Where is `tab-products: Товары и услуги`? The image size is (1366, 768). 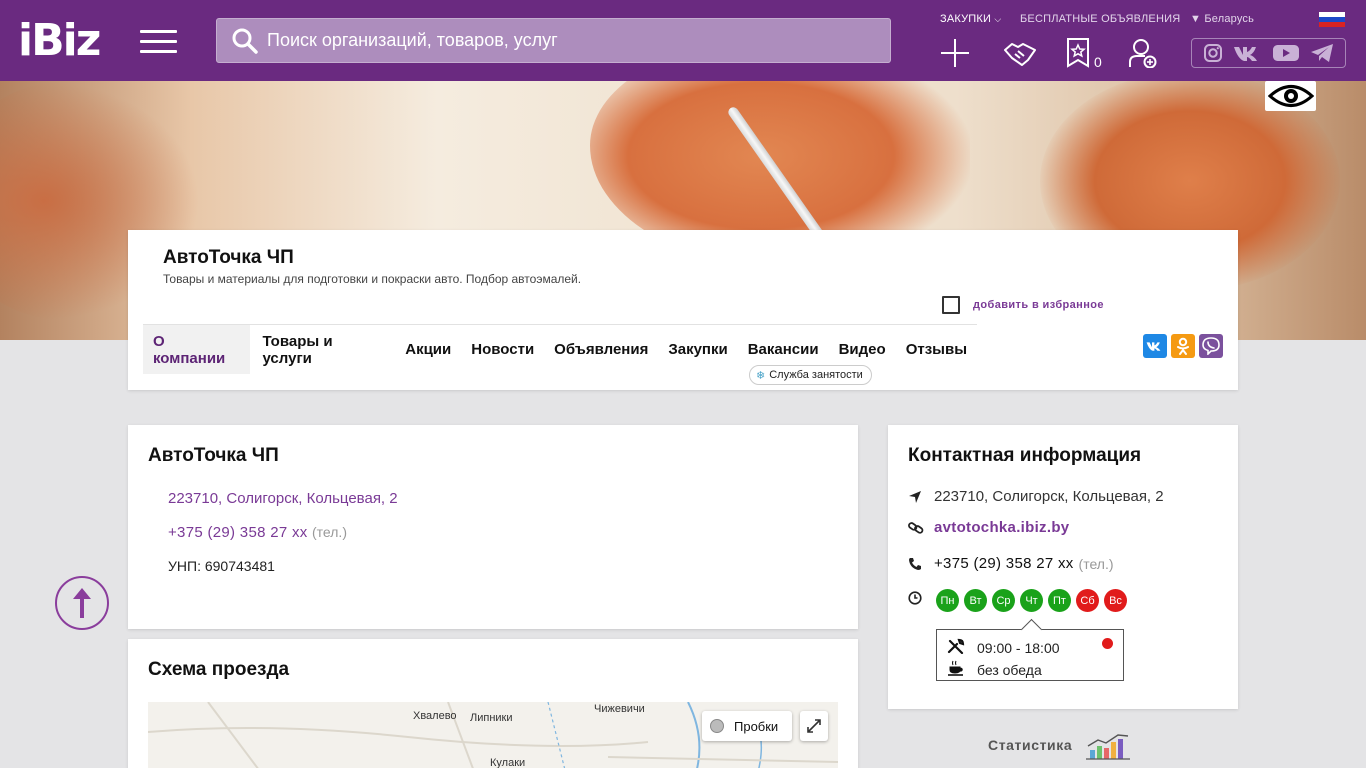
tab-products: Товары и услуги is located at coordinates (323, 349).